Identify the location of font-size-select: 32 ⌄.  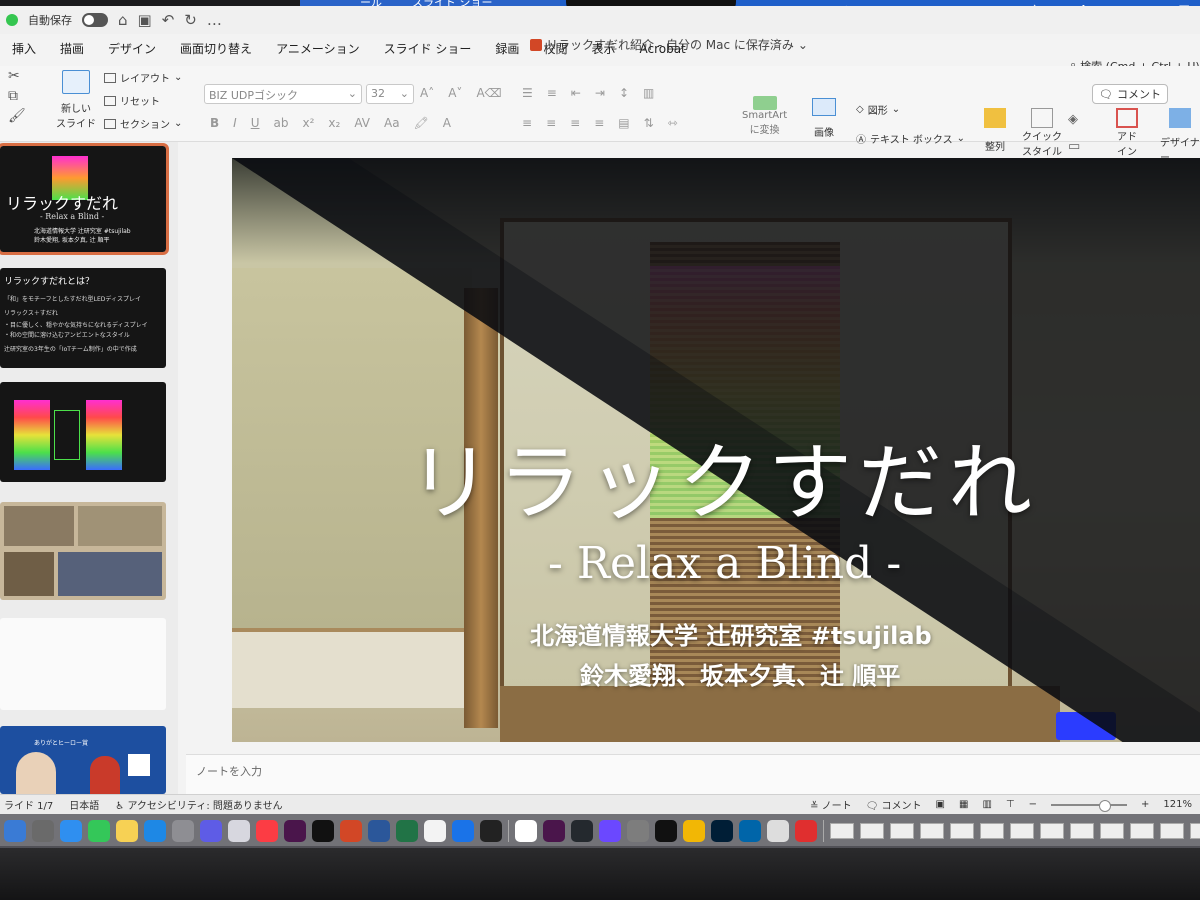
(390, 94).